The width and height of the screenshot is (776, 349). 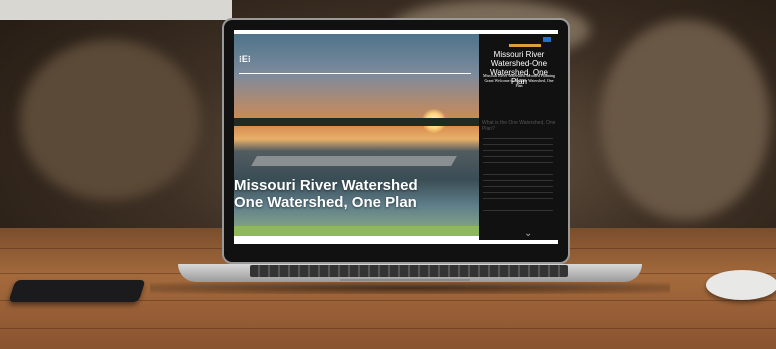 What do you see at coordinates (245, 59) in the screenshot?
I see `site-logo-icon: ⁝E⁝` at bounding box center [245, 59].